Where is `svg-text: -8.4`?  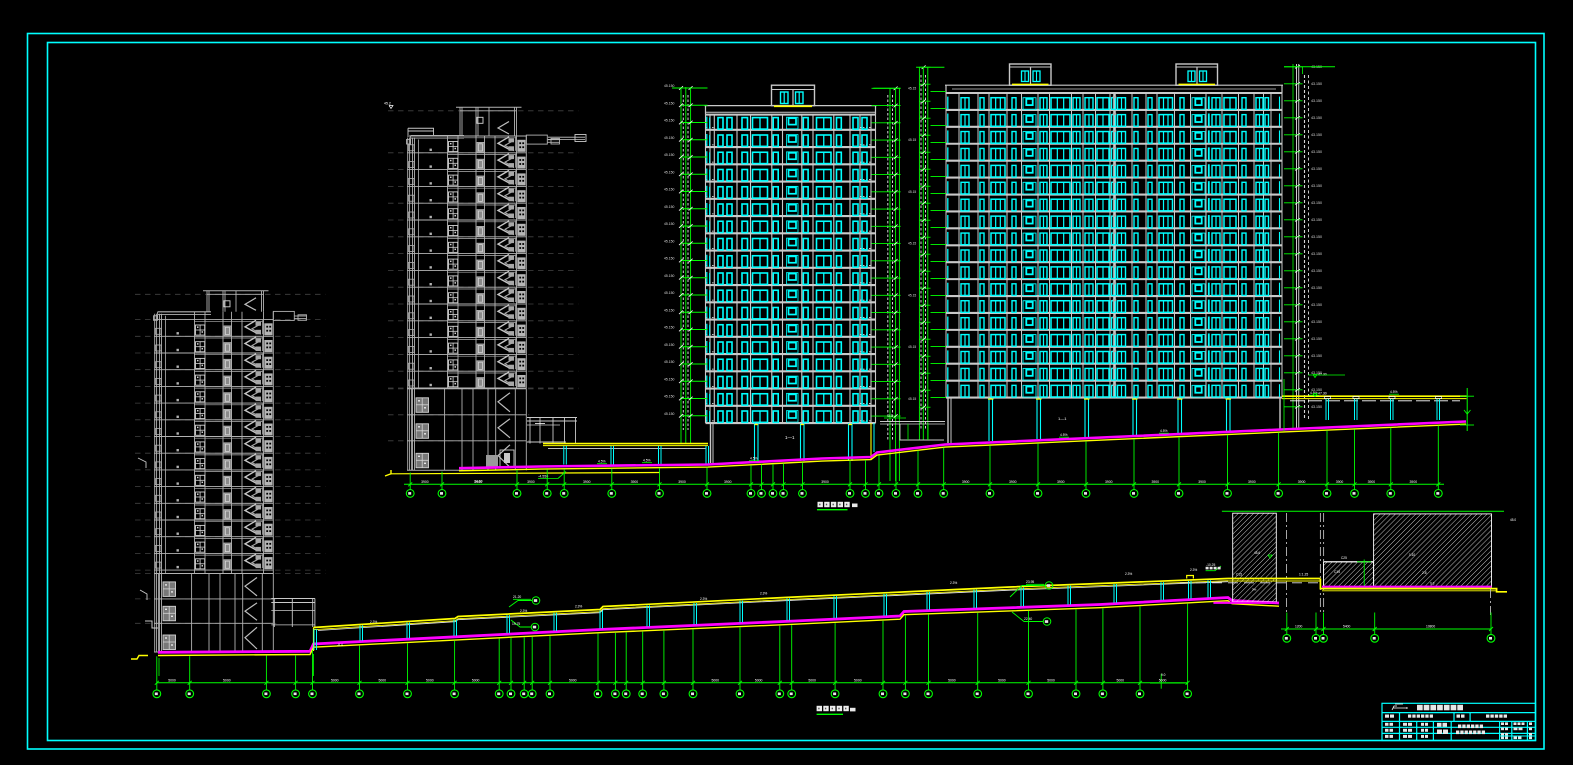
svg-text: -8.4 is located at coordinates (340, 645).